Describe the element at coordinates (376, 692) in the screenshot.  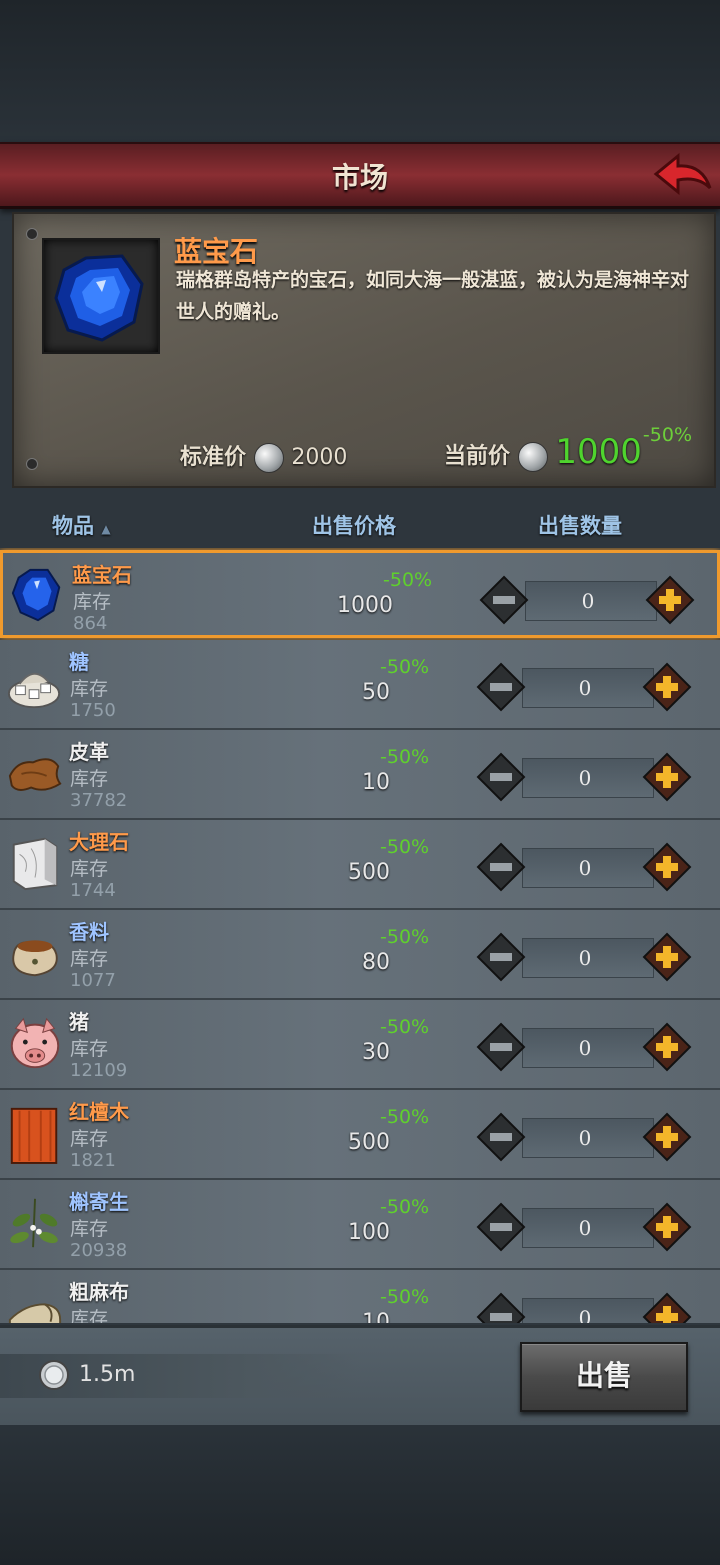
I see `sell-price: 50` at that location.